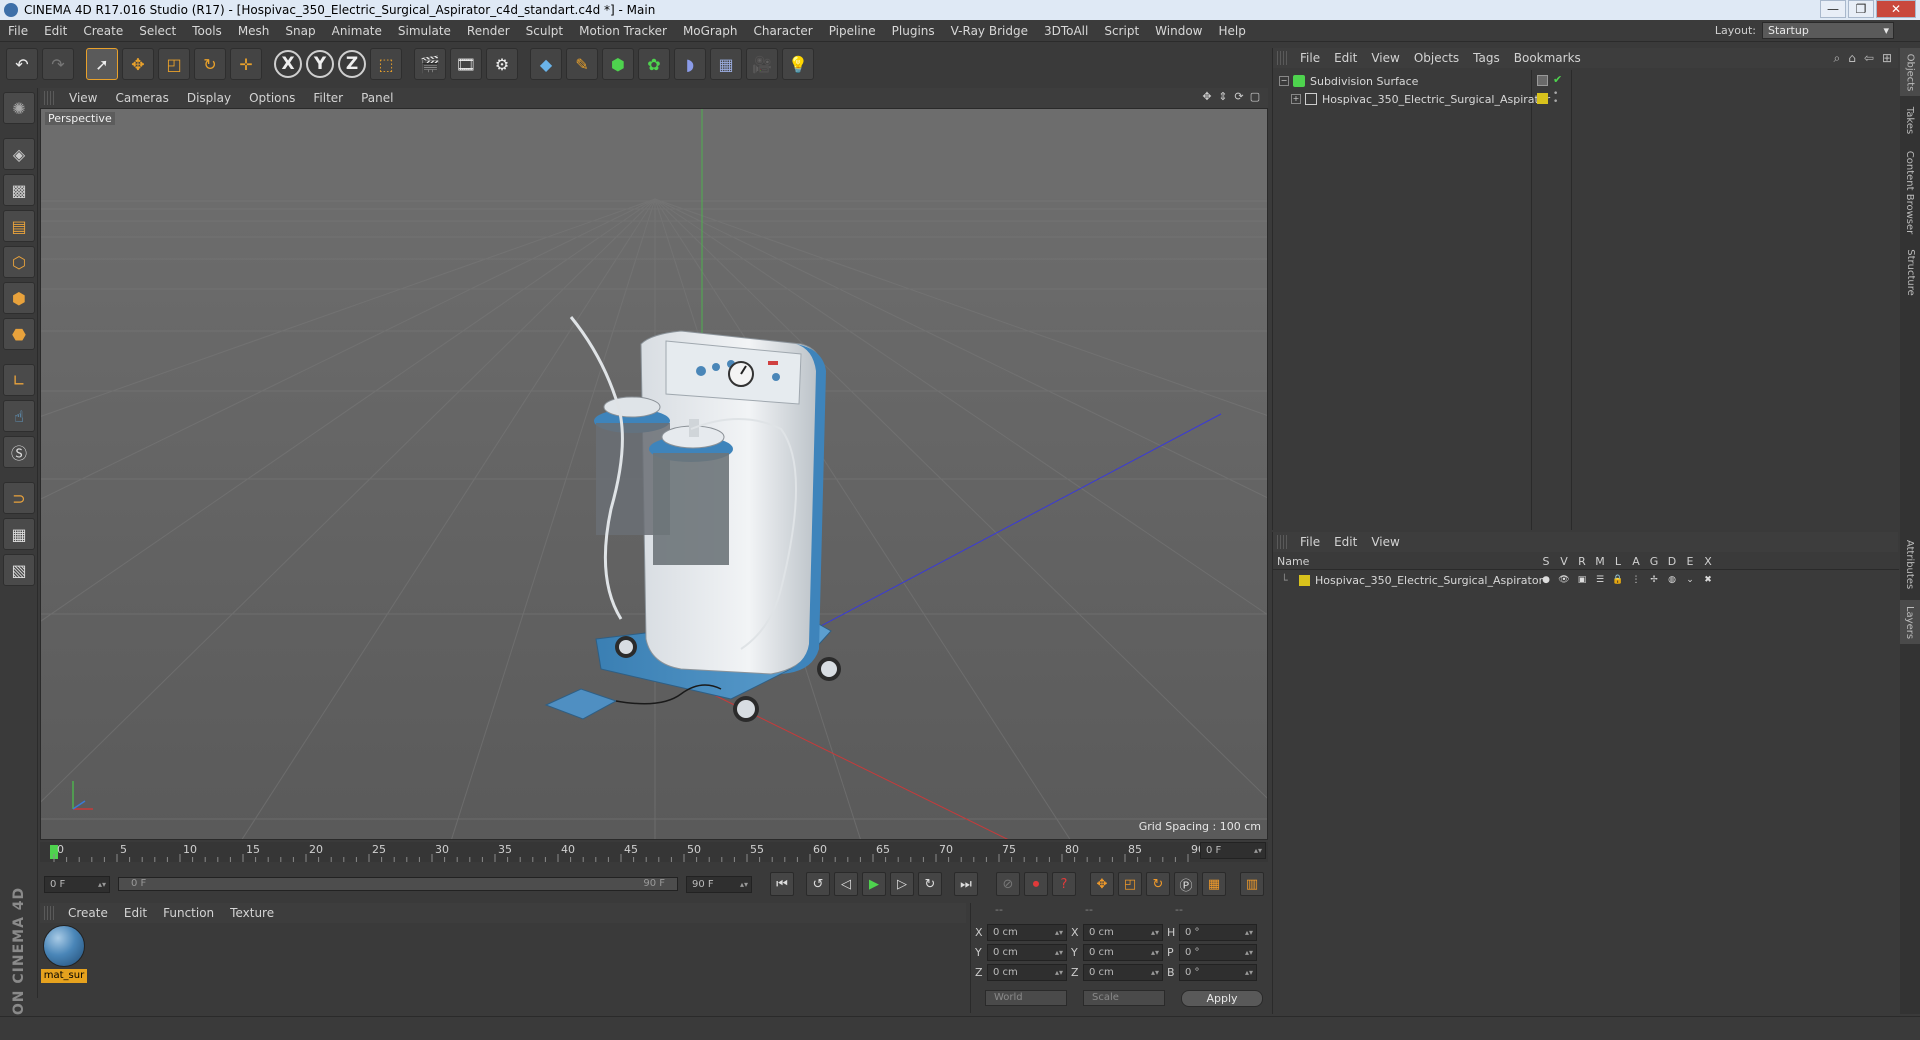 This screenshot has width=1920, height=1040. Describe the element at coordinates (398, 884) in the screenshot. I see `preview-range-slider: 0 F 90 F` at that location.